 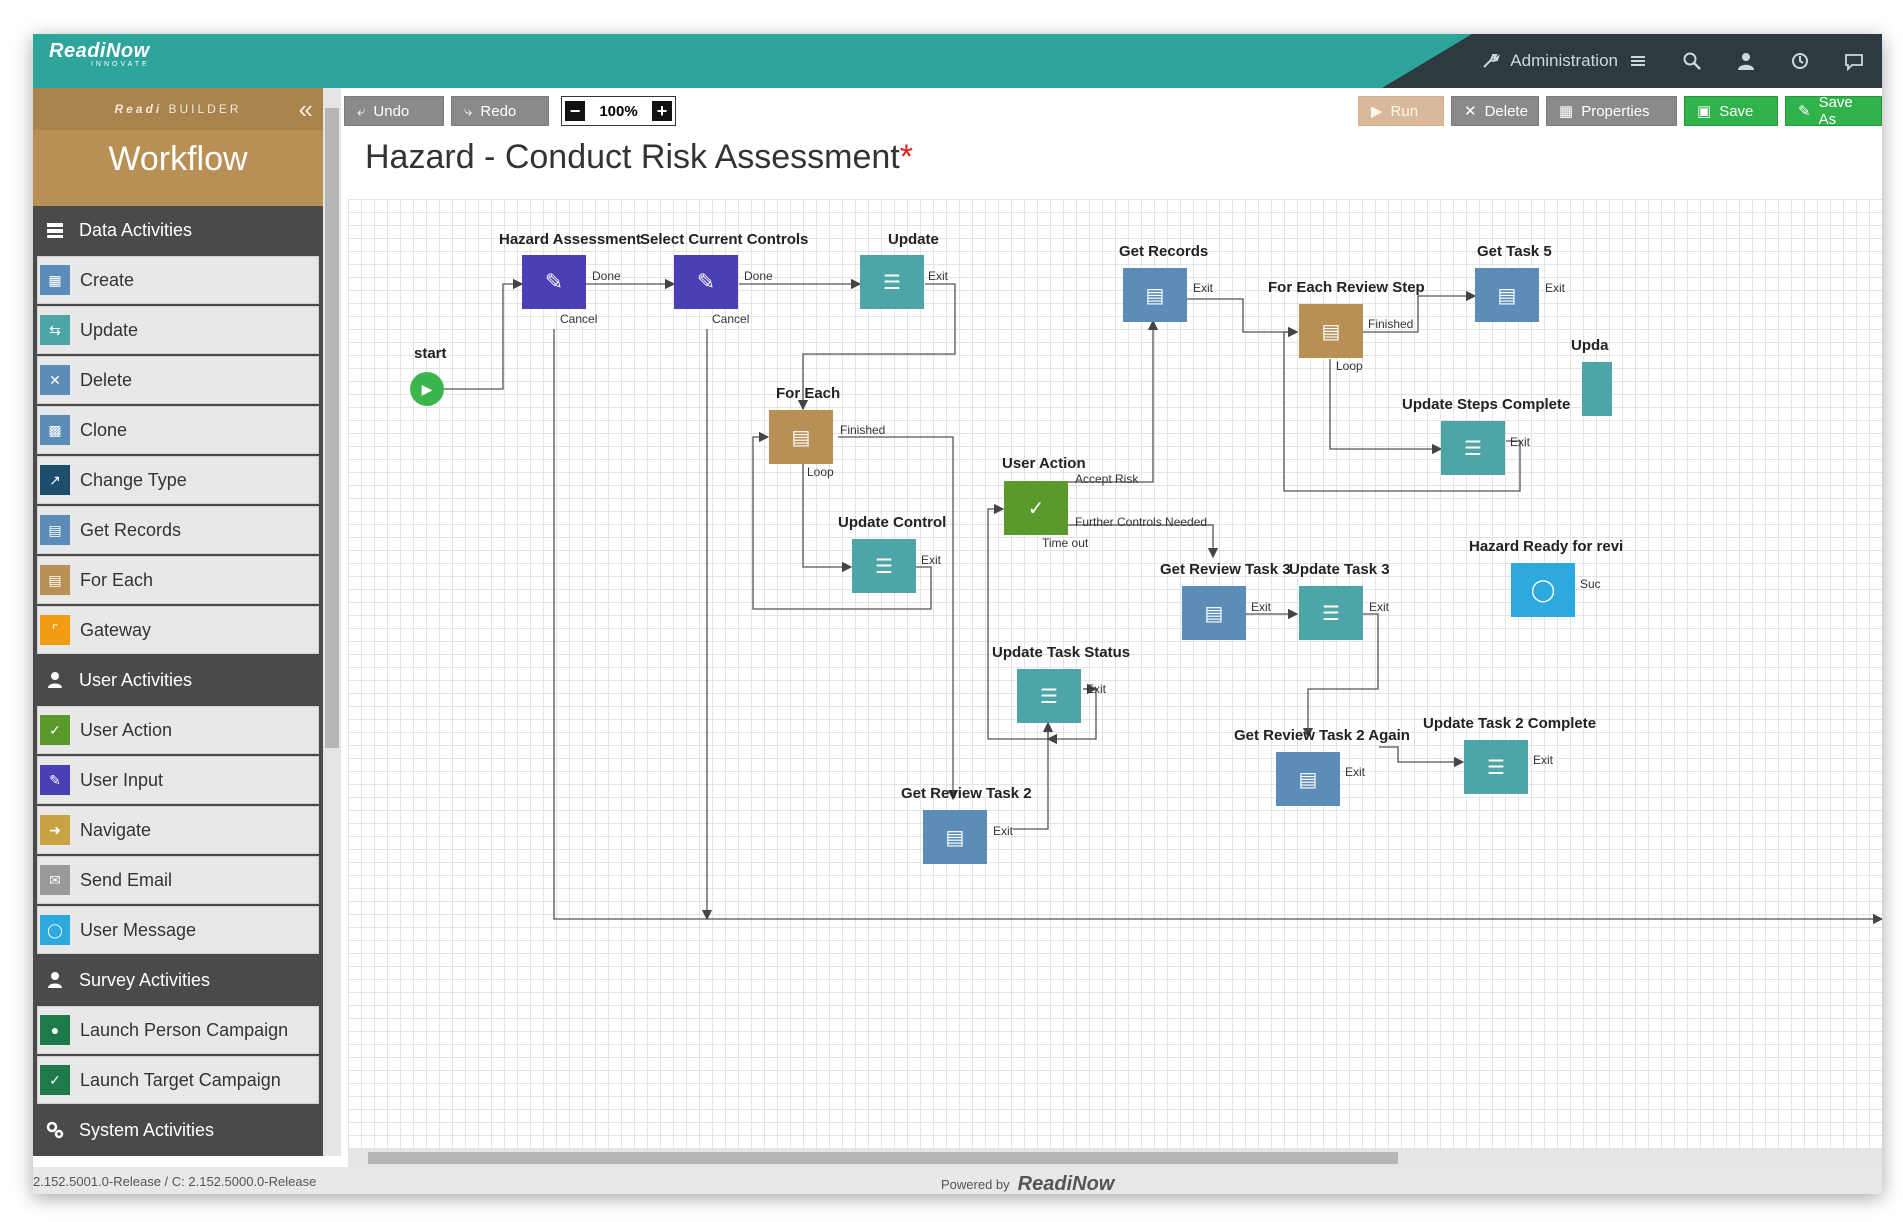 What do you see at coordinates (1555, 288) in the screenshot?
I see `get-task-5-exit-port: Exit` at bounding box center [1555, 288].